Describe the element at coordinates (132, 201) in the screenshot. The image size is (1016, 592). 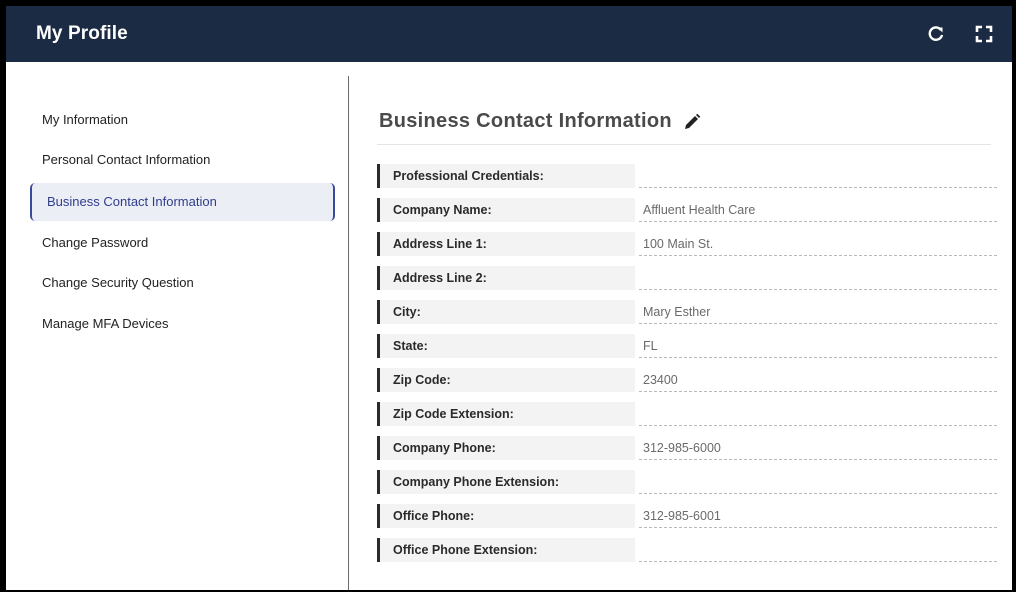
I see `sidebar-item-label: Business Contact Information` at that location.